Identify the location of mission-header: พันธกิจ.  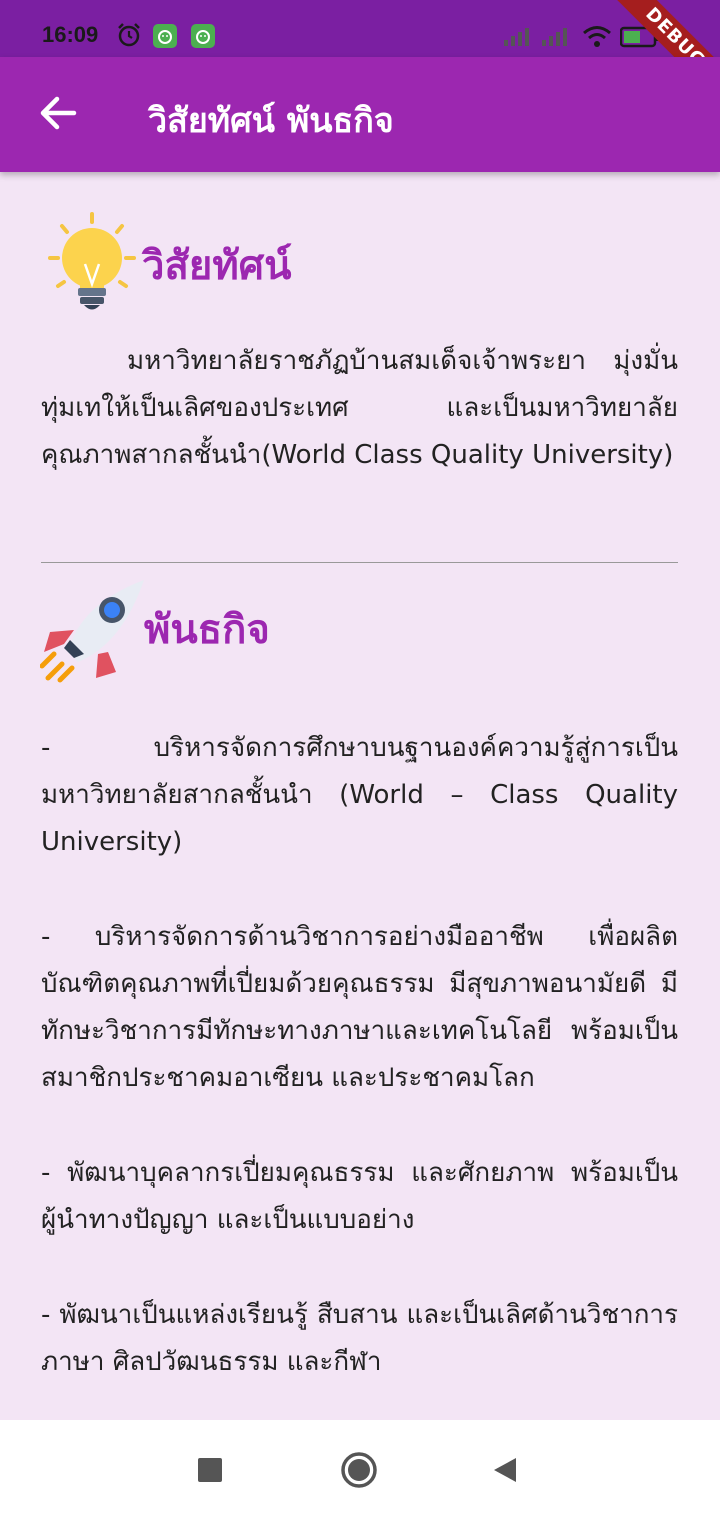
(155, 629).